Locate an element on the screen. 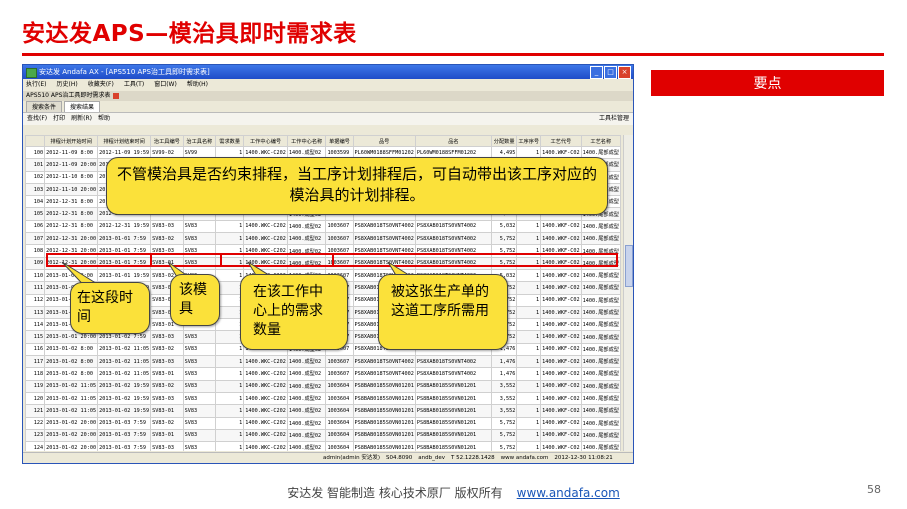  table-cell: 2012-11-09 8:00 is located at coordinates (71, 152).